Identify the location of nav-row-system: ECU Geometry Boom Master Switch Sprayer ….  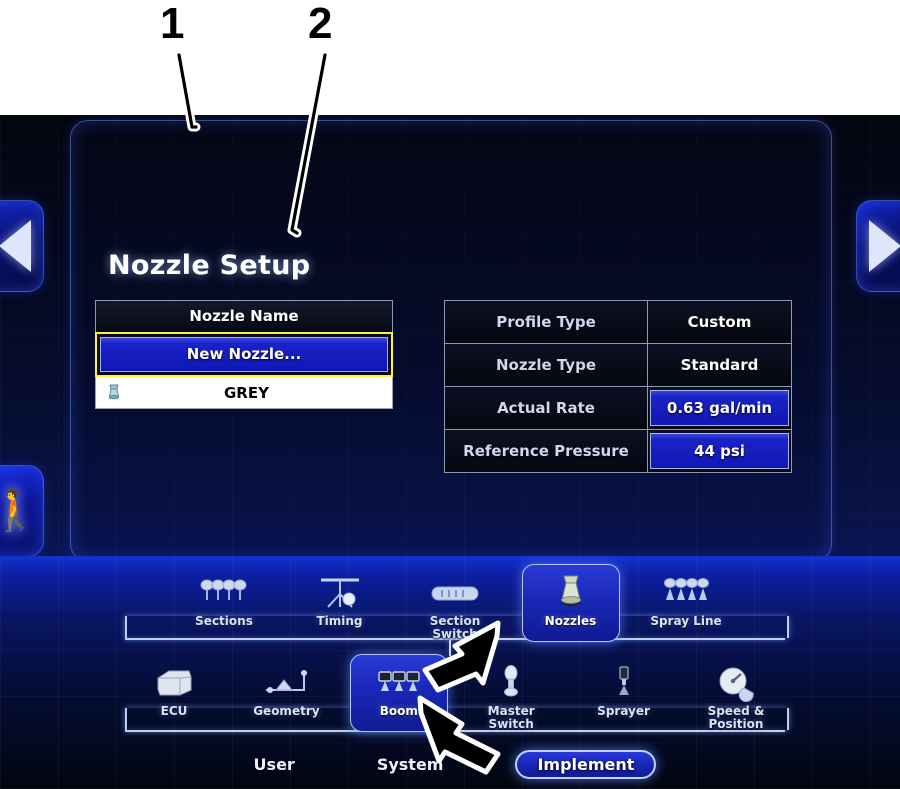
(455, 693).